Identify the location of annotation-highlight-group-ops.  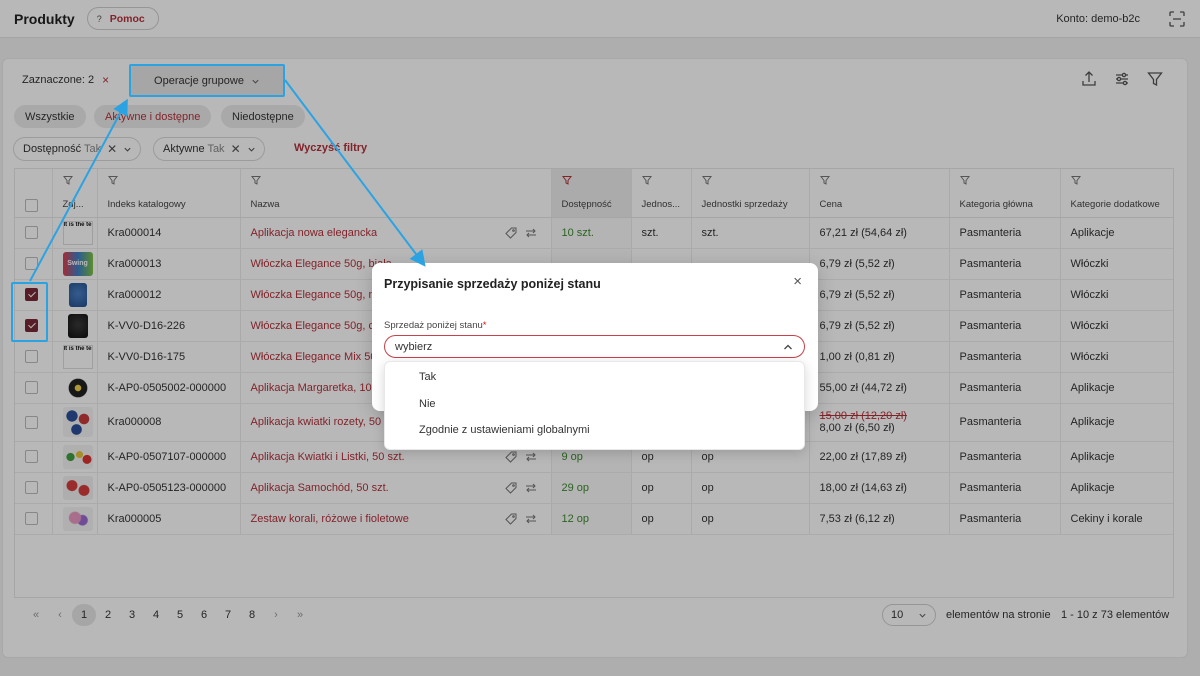
(207, 80).